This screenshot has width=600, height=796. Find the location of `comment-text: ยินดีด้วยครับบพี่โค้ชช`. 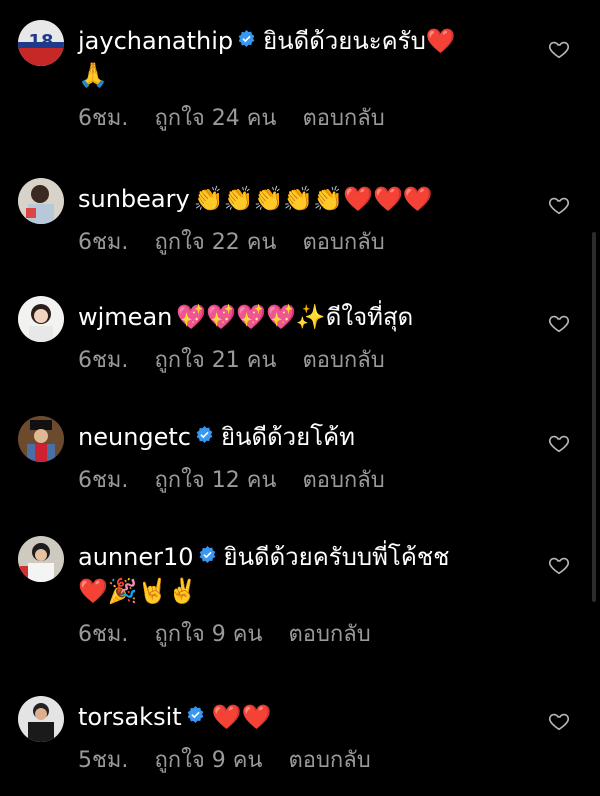

comment-text: ยินดีด้วยครับบพี่โค้ชช is located at coordinates (336, 557).